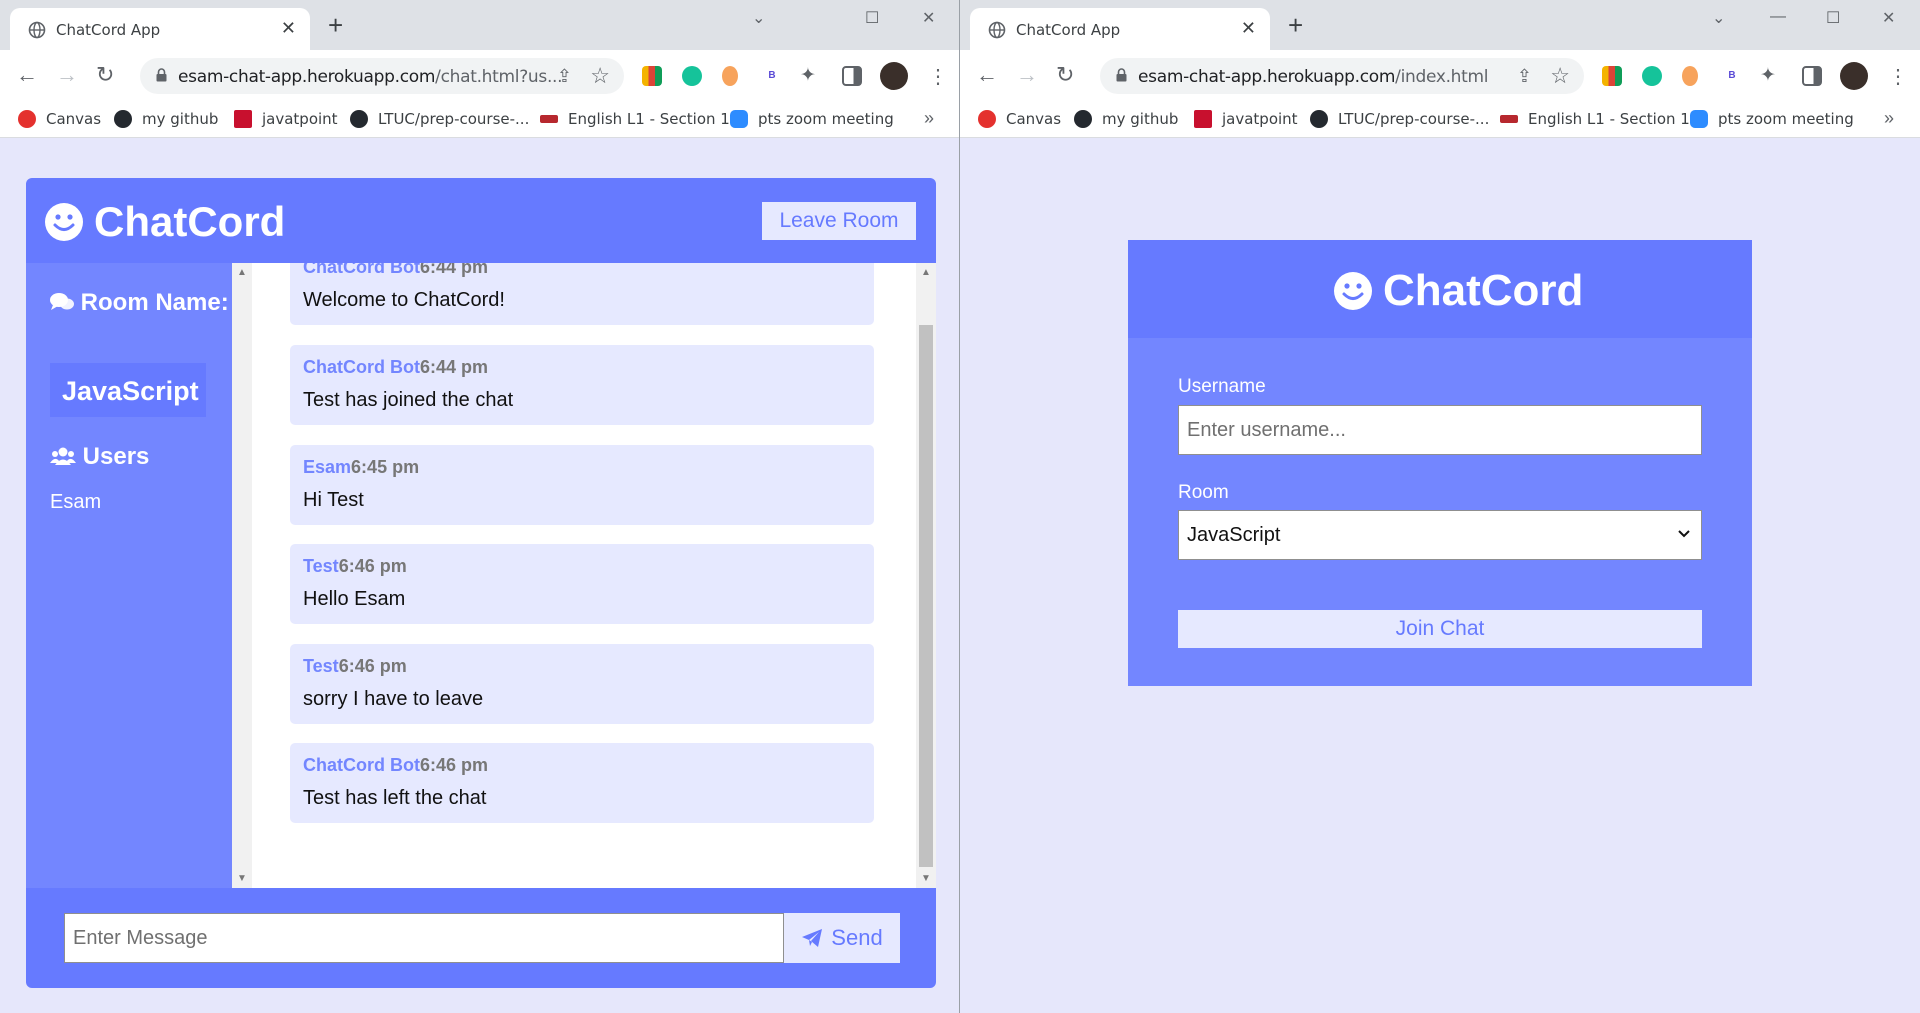 The height and width of the screenshot is (1013, 1920). I want to click on message: Test6:46 pm sorry I have to leave, so click(582, 684).